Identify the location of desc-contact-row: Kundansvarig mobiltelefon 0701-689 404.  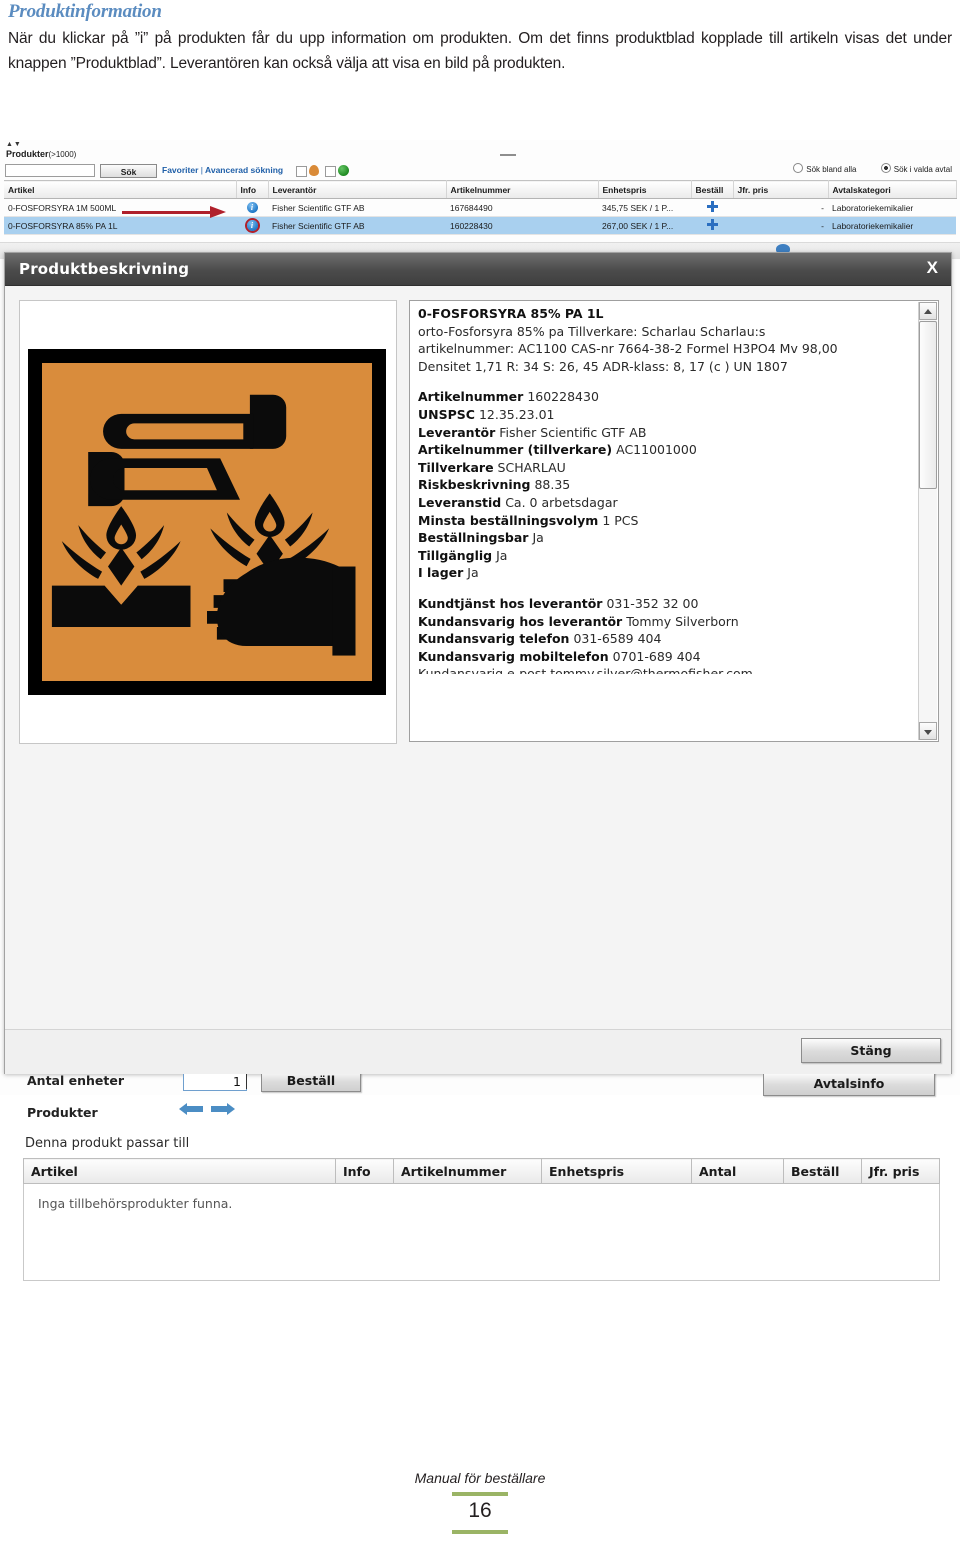
(664, 657).